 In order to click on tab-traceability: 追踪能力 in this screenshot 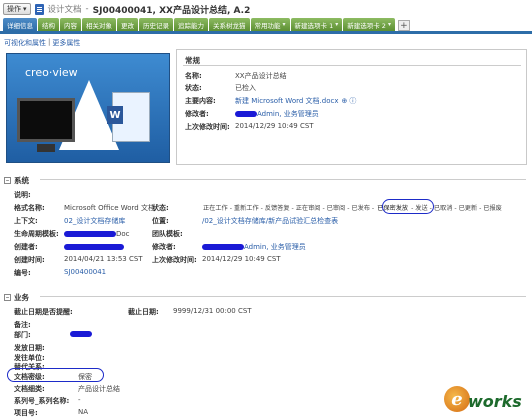, I will do `click(191, 24)`.